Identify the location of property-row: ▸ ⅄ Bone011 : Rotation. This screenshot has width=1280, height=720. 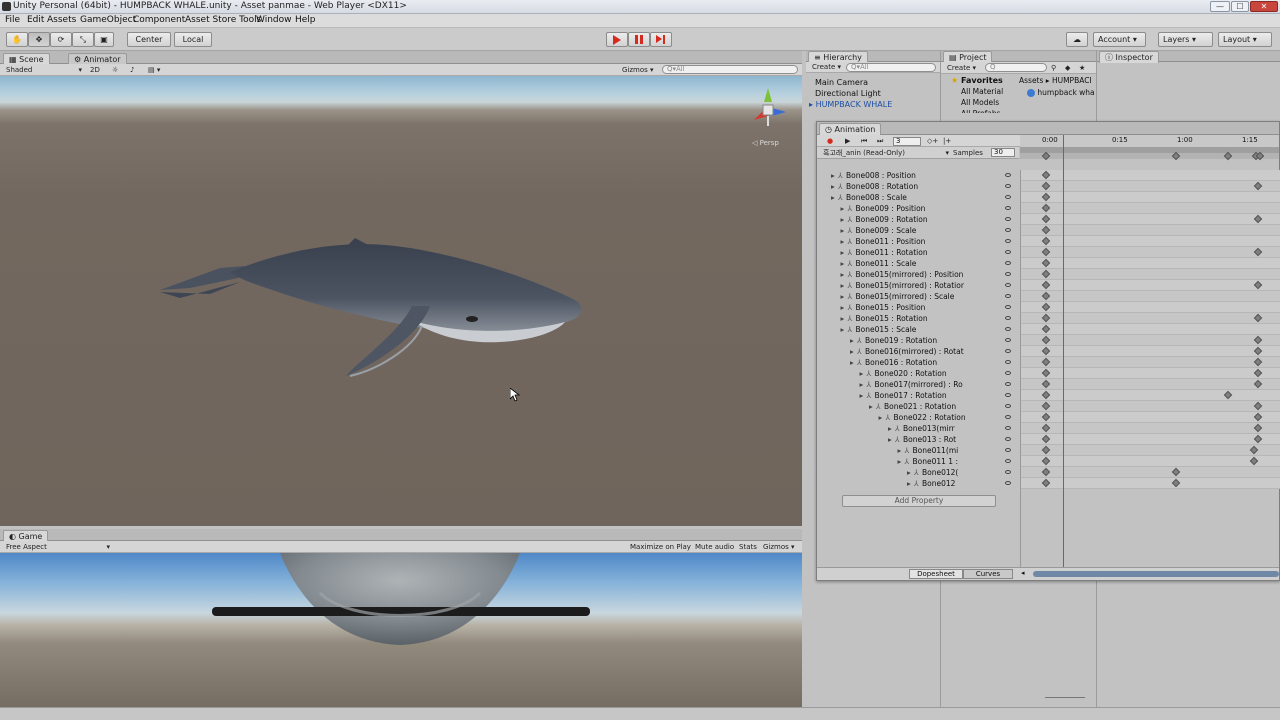
(918, 252).